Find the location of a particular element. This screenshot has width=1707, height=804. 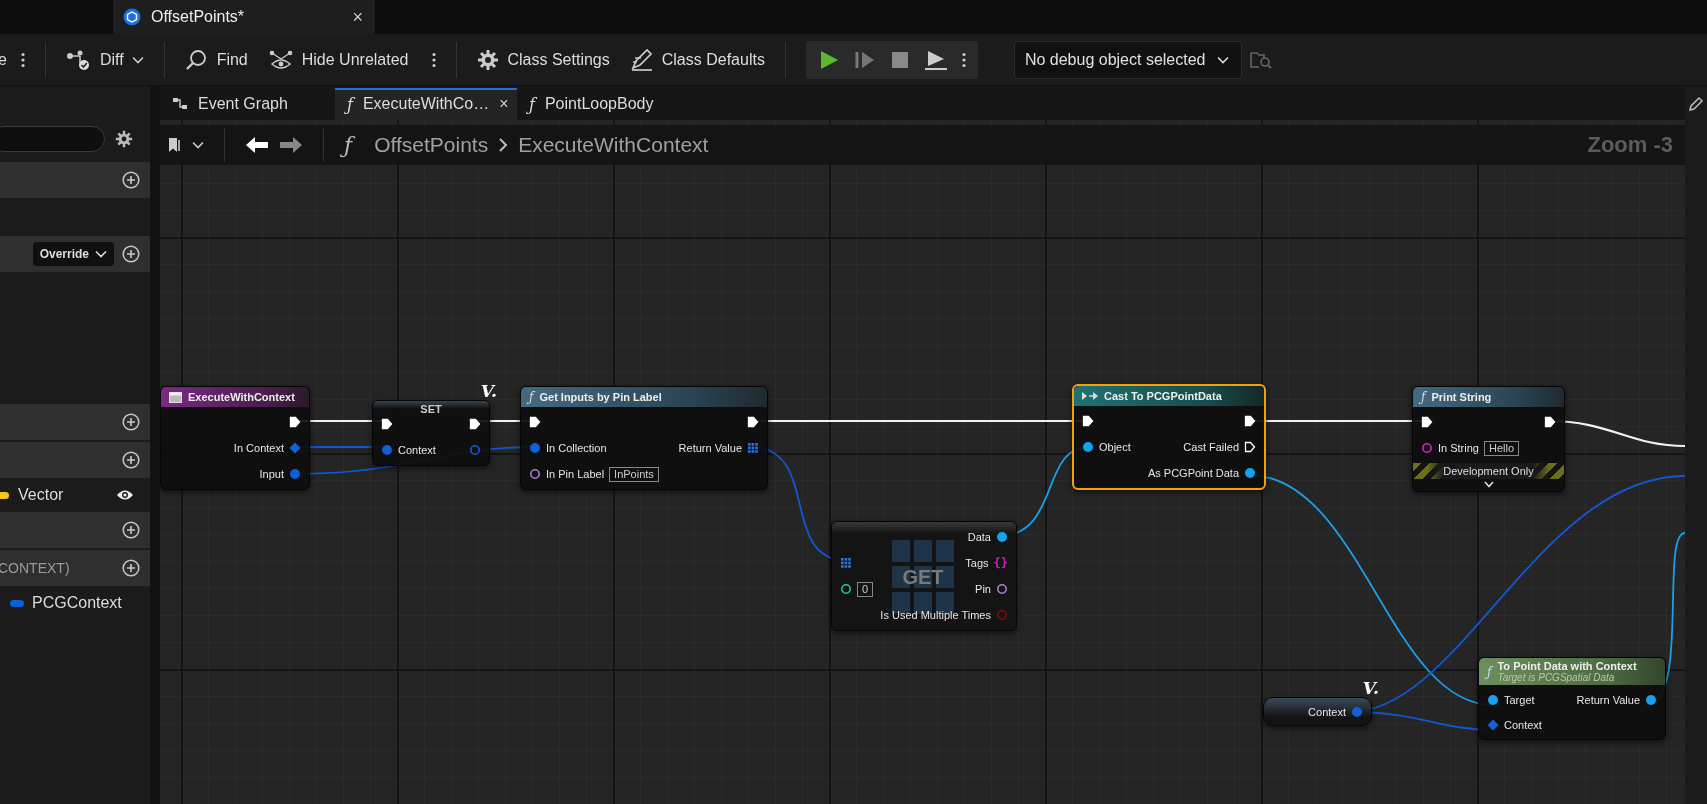

node-title: To Point Data with Context is located at coordinates (1567, 666).